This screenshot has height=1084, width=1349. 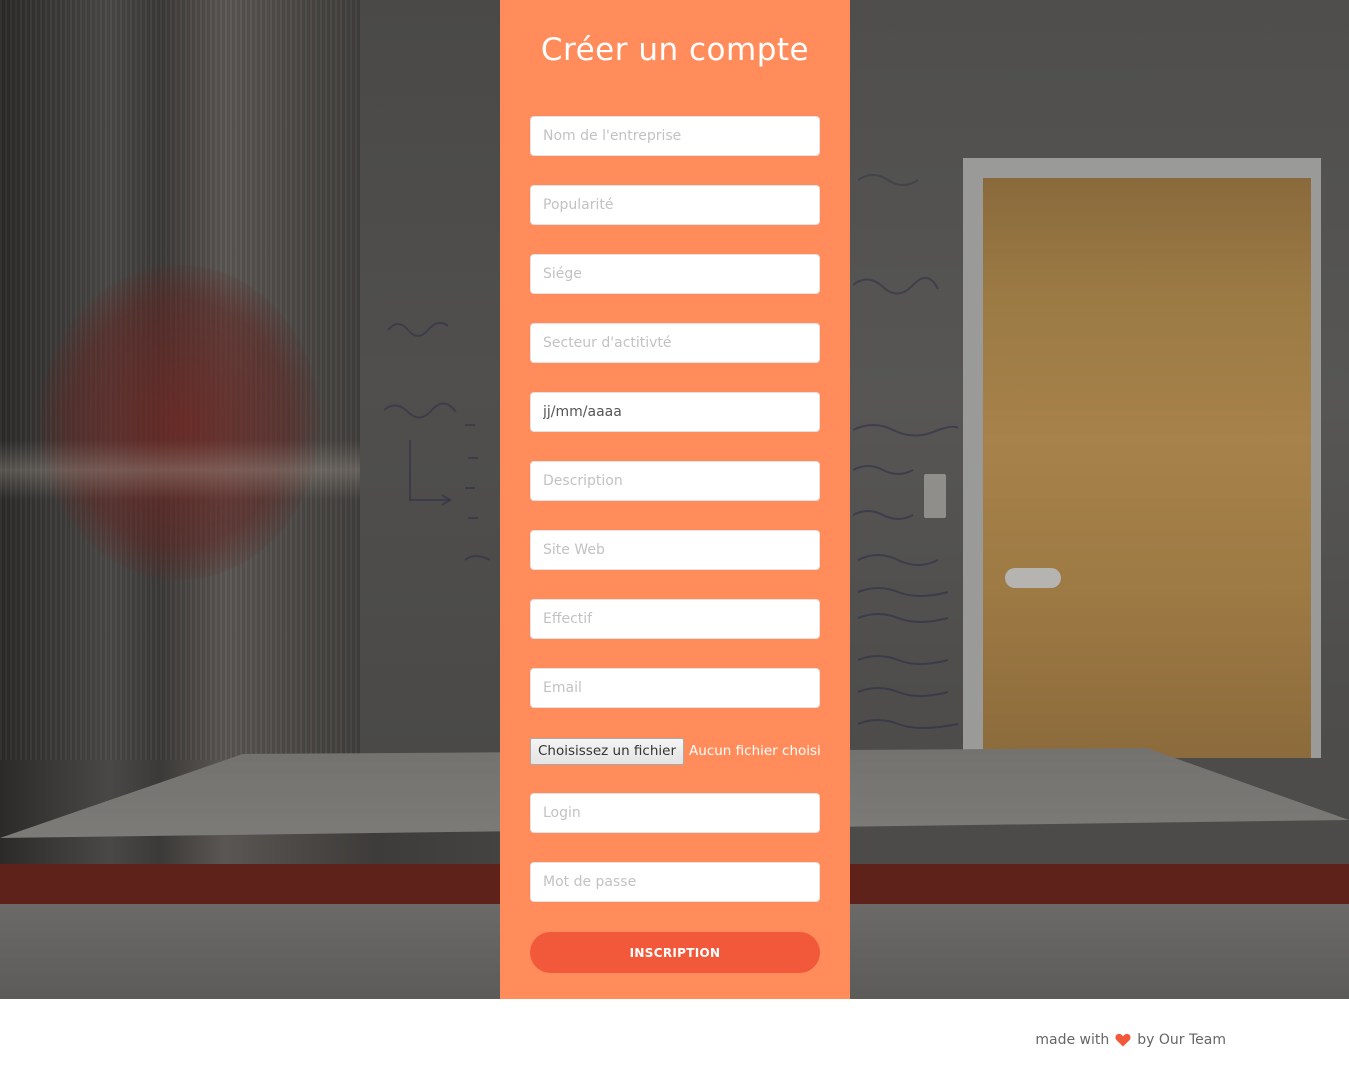 I want to click on footer-made-with: made with, so click(x=1072, y=1040).